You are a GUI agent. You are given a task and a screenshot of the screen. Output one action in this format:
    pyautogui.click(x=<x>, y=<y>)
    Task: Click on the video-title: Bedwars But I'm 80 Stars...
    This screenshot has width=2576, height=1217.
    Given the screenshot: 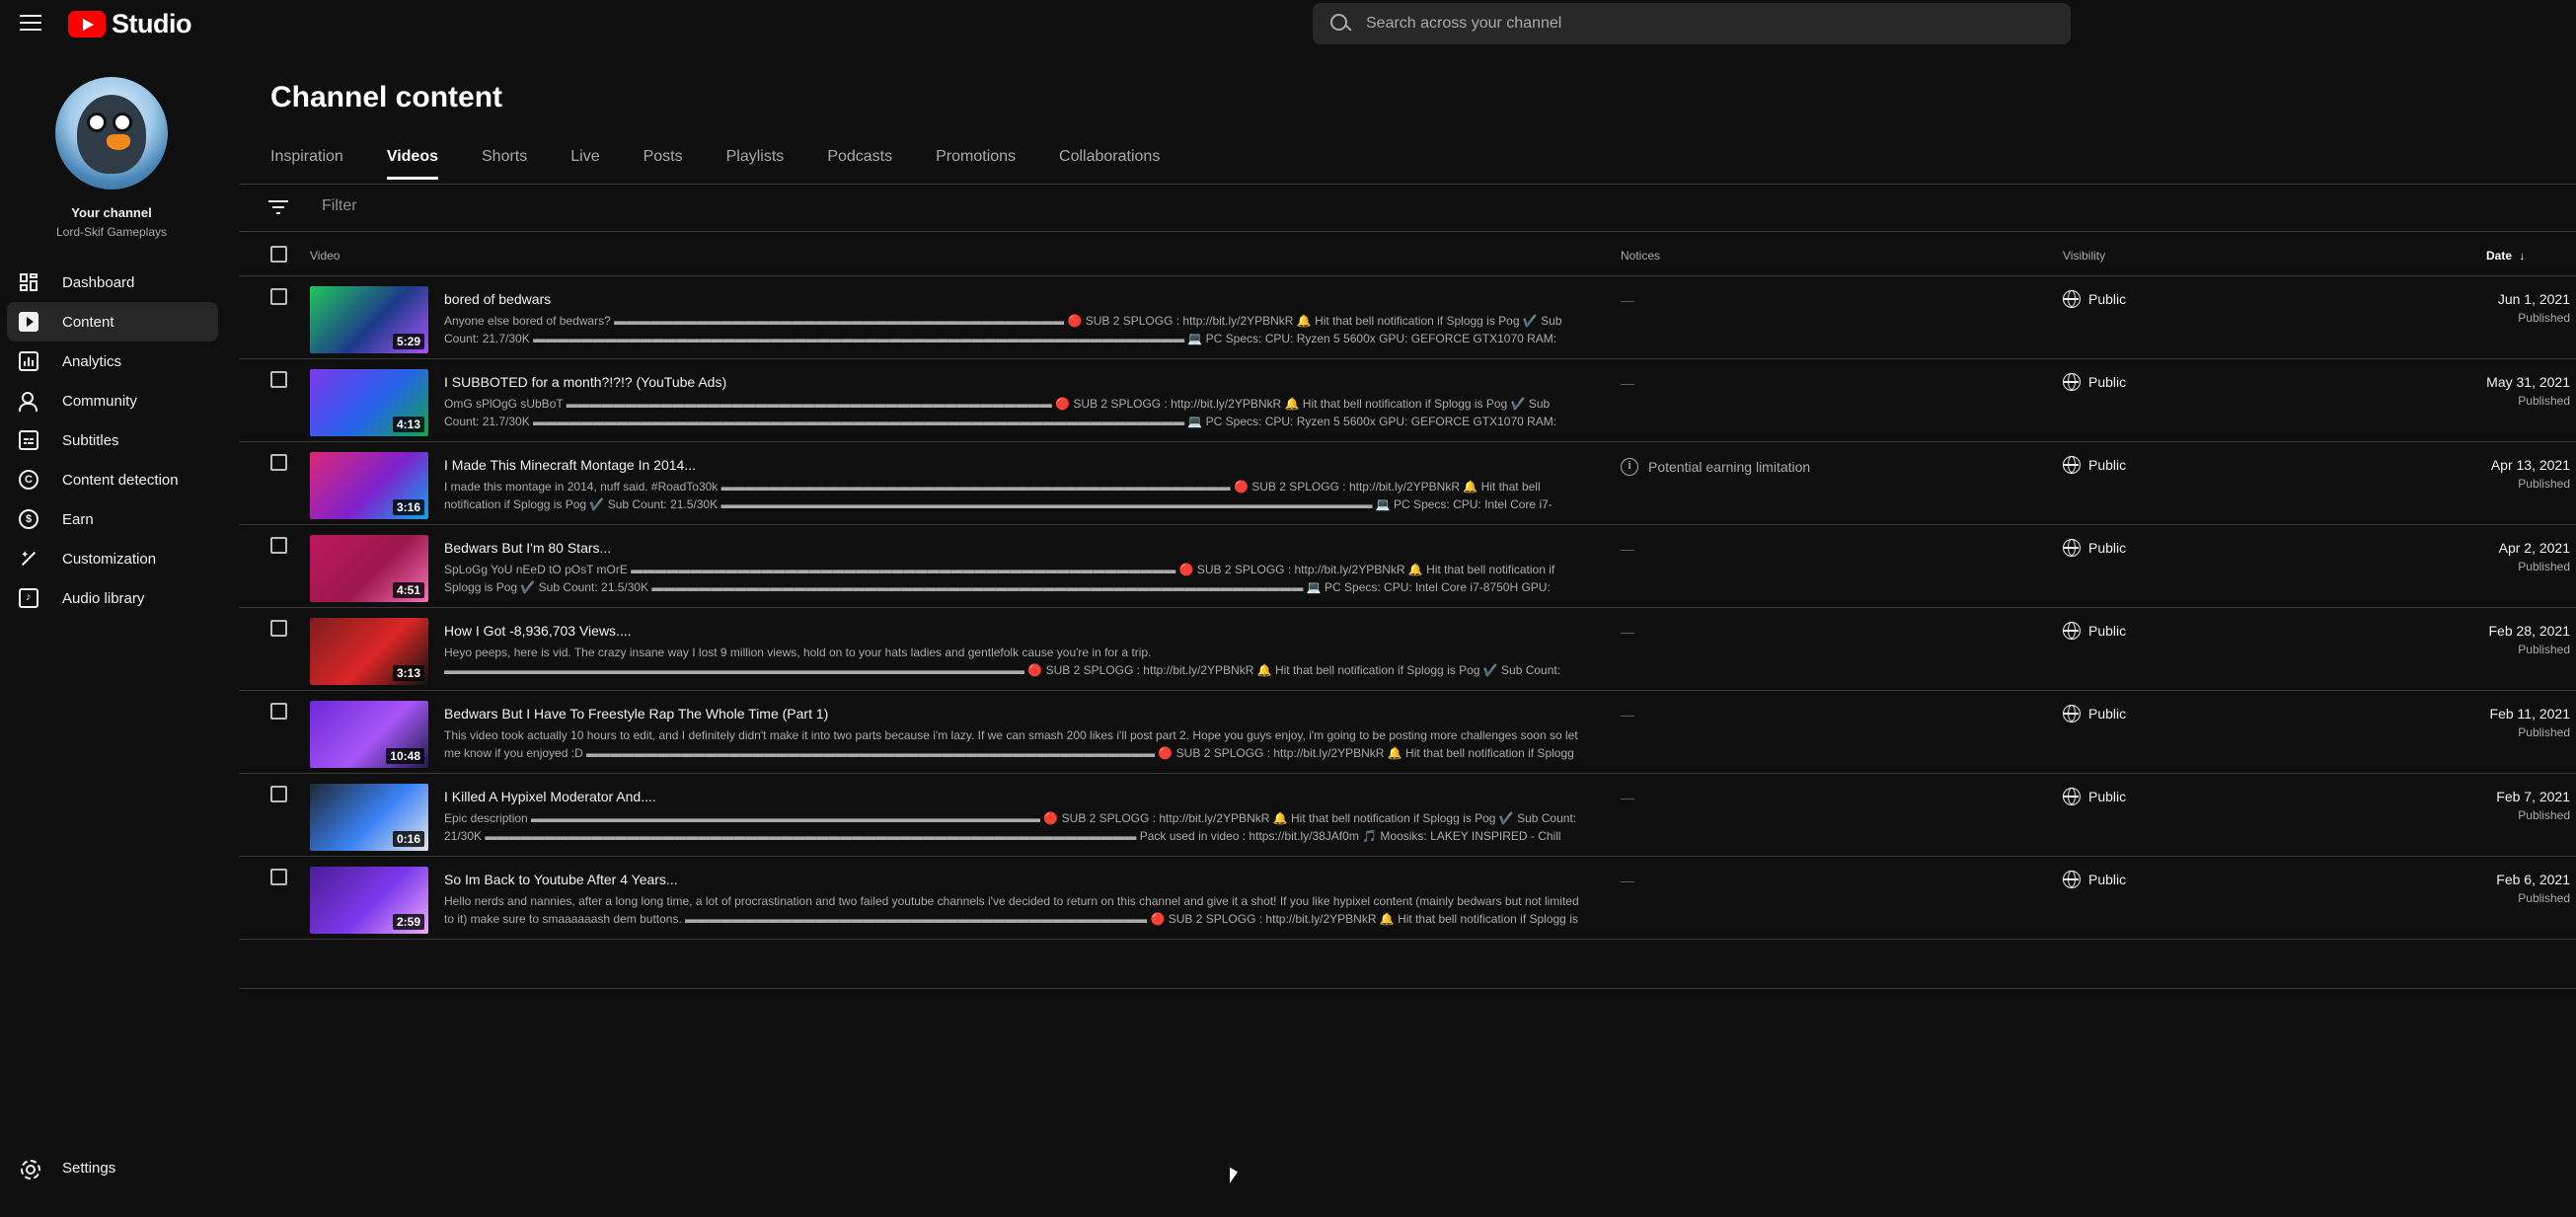 What is the action you would take?
    pyautogui.click(x=527, y=548)
    